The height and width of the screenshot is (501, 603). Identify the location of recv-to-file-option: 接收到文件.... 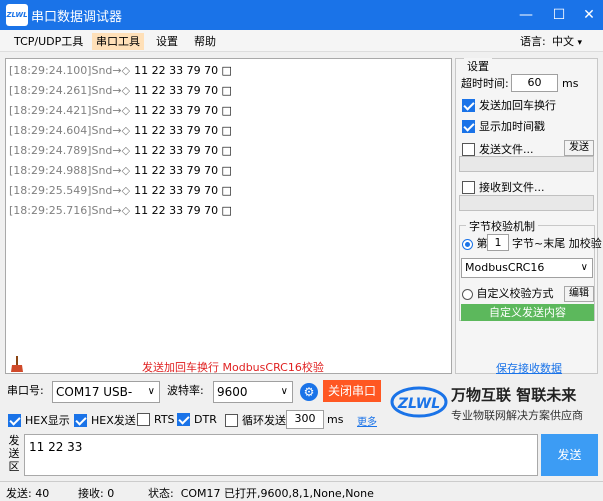
(503, 187).